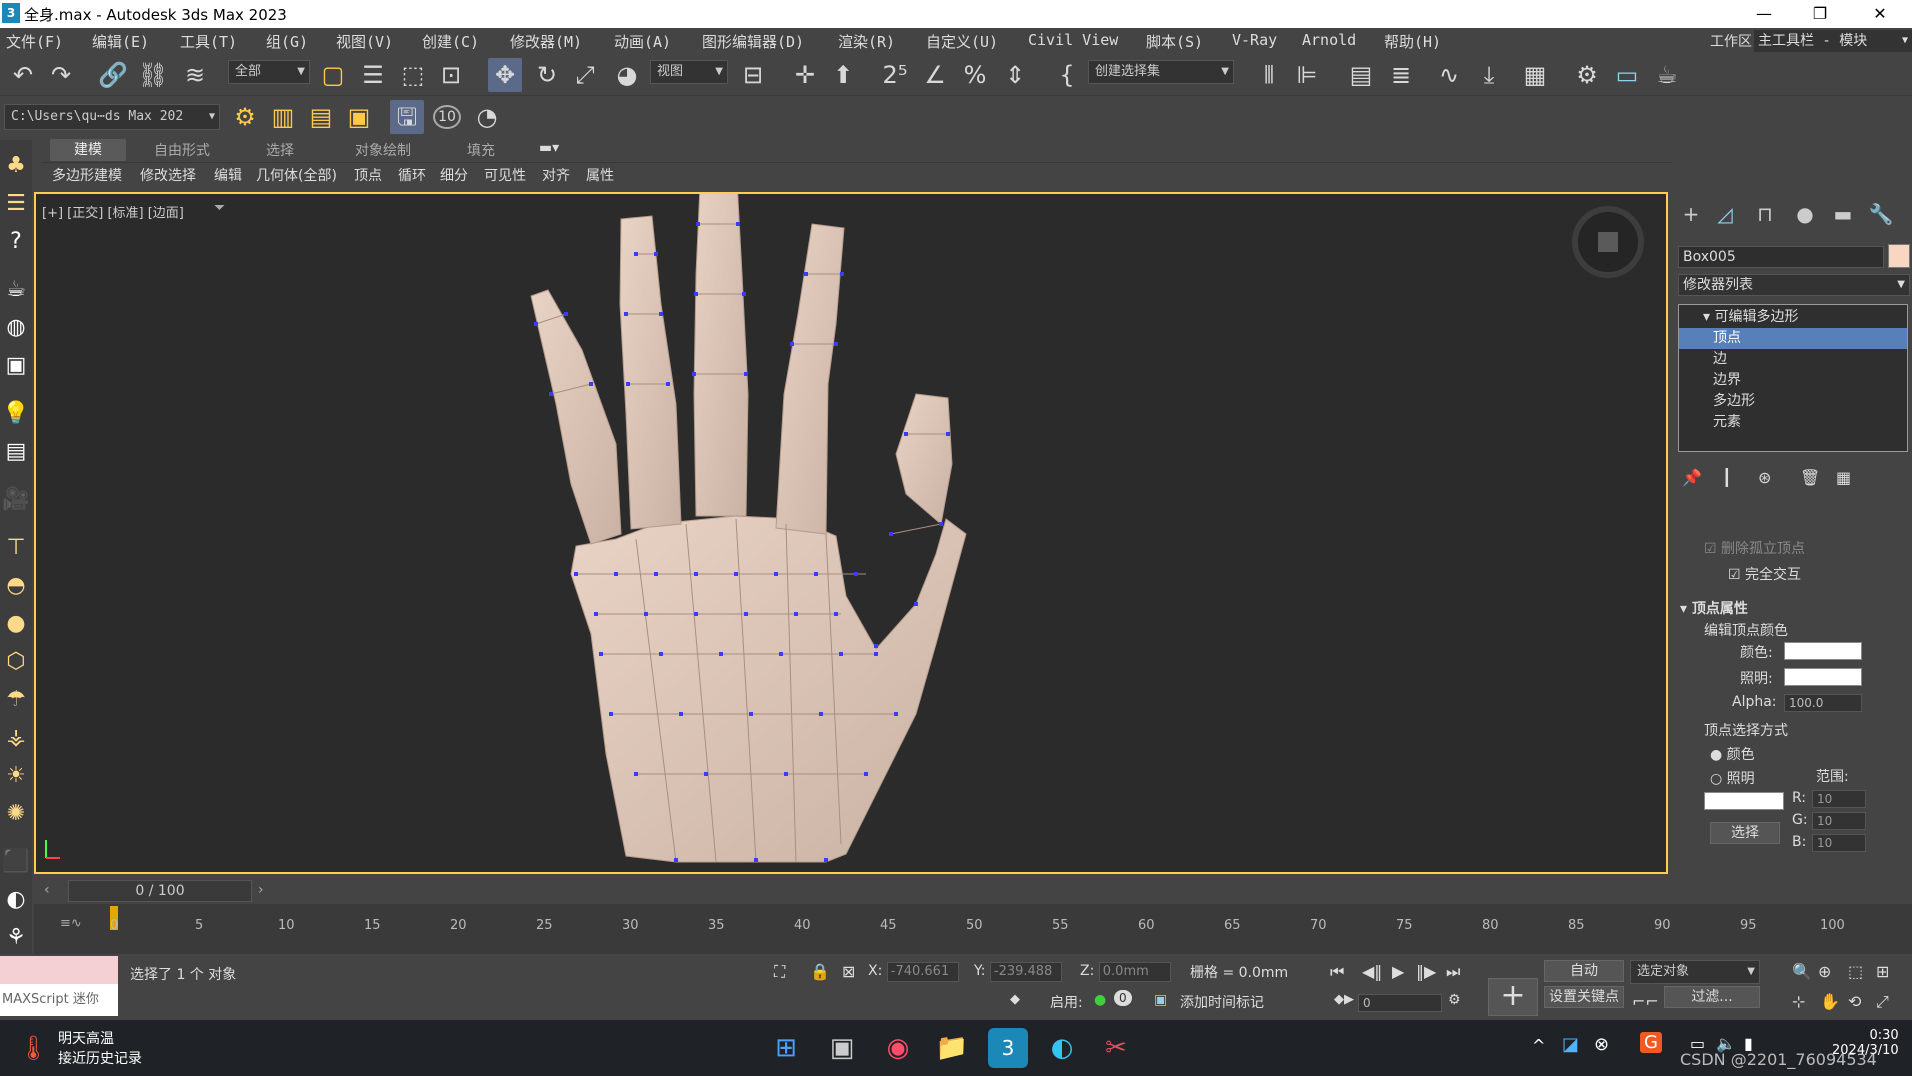 This screenshot has width=1912, height=1076. Describe the element at coordinates (1824, 971) in the screenshot. I see `zoom-all-icon: ⊕` at that location.